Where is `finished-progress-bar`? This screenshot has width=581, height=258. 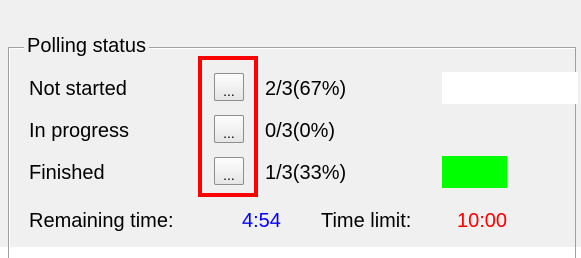 finished-progress-bar is located at coordinates (510, 172).